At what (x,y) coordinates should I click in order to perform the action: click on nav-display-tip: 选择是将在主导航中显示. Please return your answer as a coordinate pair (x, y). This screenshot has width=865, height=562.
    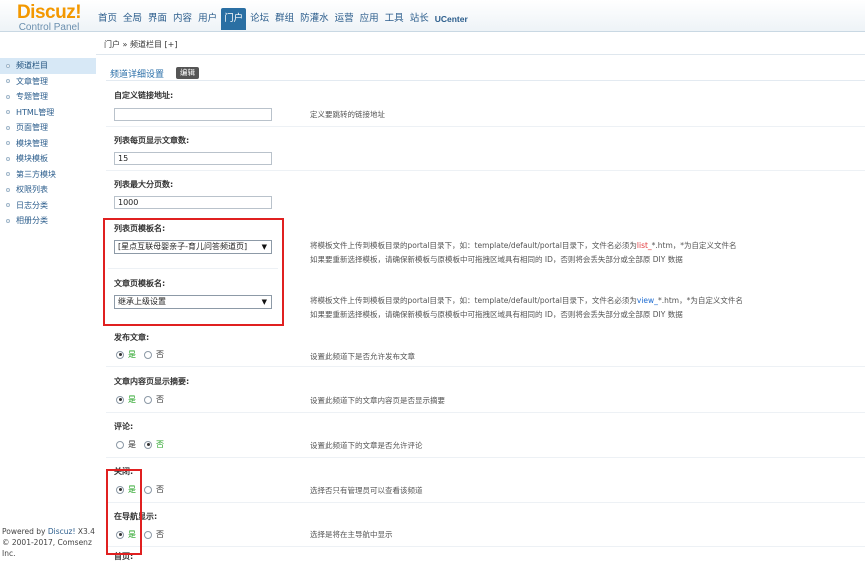
    Looking at the image, I should click on (351, 534).